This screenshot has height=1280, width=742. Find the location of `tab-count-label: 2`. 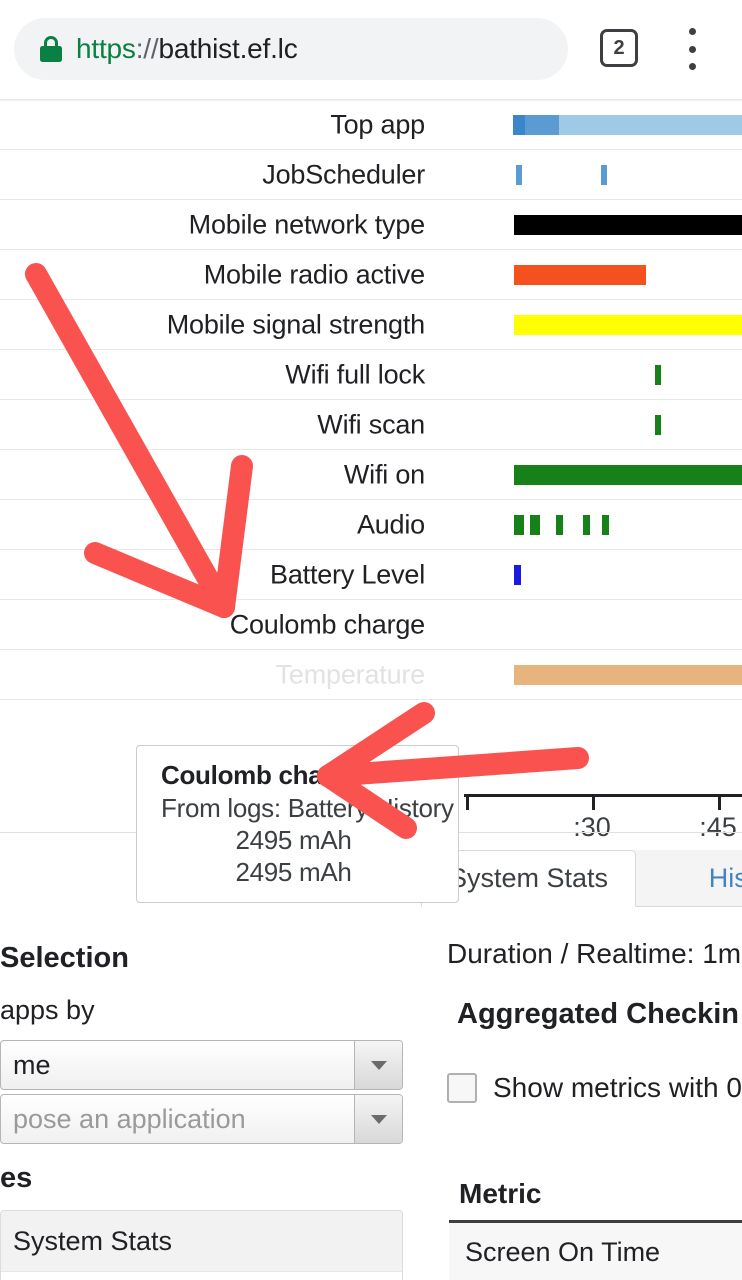

tab-count-label: 2 is located at coordinates (619, 47).